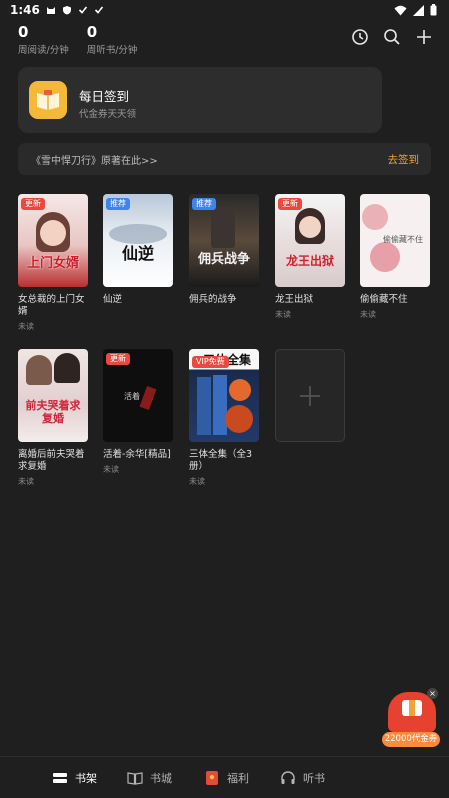 This screenshot has height=798, width=449. I want to click on wifi-icon, so click(400, 10).